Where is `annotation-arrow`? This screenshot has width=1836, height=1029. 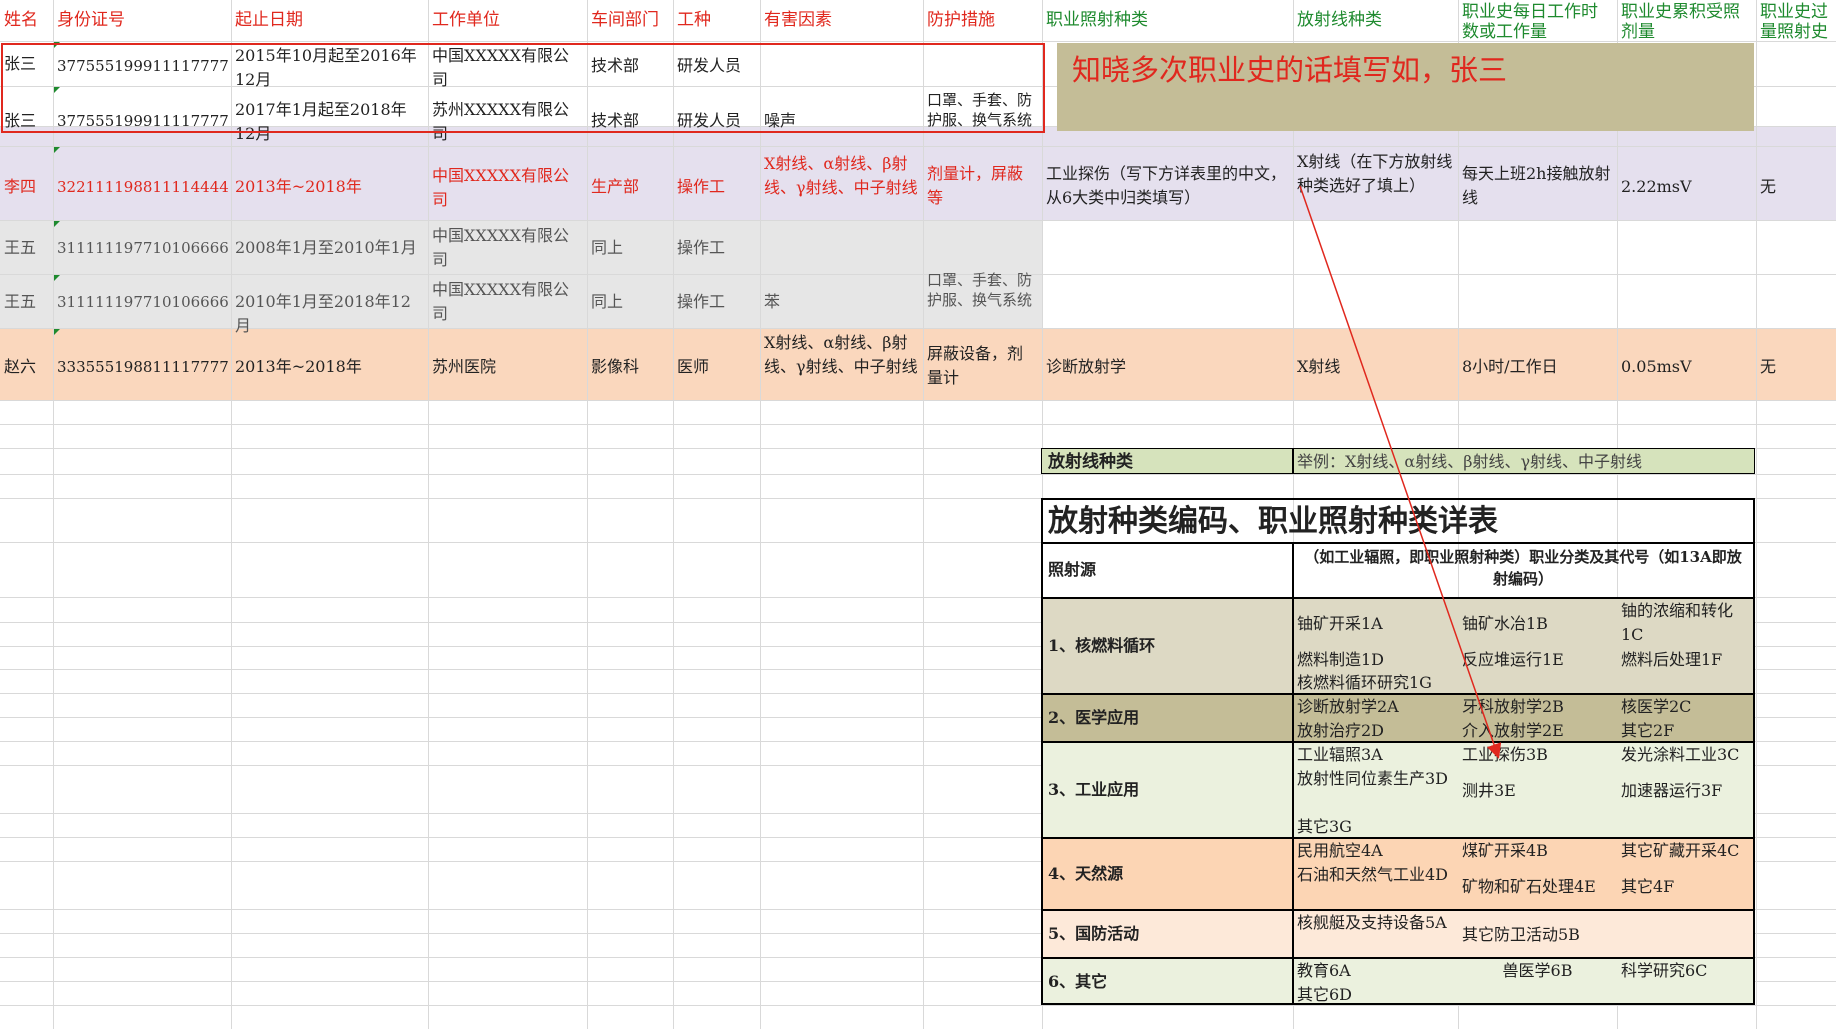
annotation-arrow is located at coordinates (1400, 472).